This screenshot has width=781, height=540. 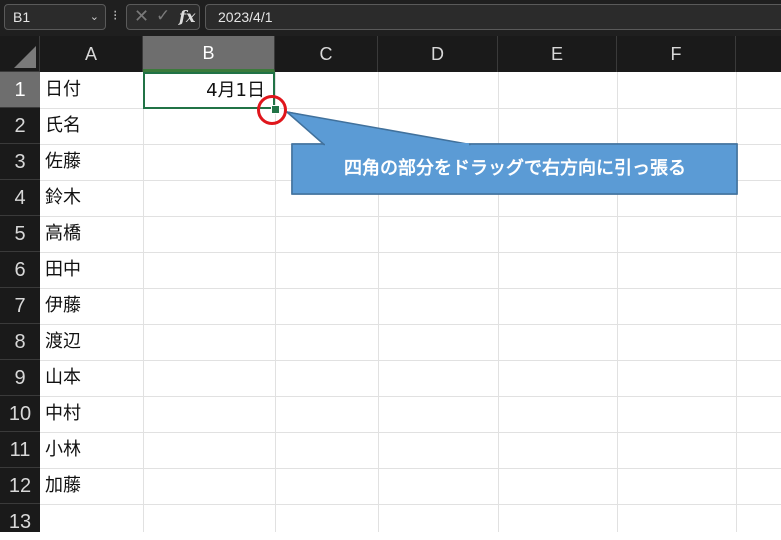 I want to click on cell-a9: 山本, so click(x=63, y=378).